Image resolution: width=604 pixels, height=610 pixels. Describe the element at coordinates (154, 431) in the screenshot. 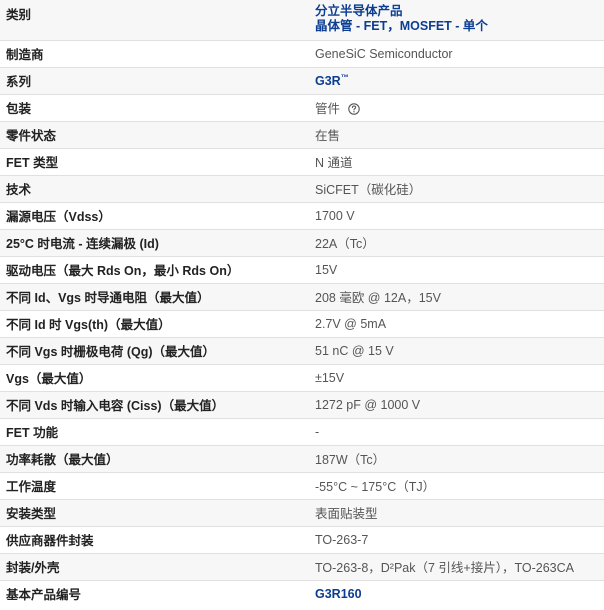

I see `attr-label-fet-feature: FET 功能` at that location.